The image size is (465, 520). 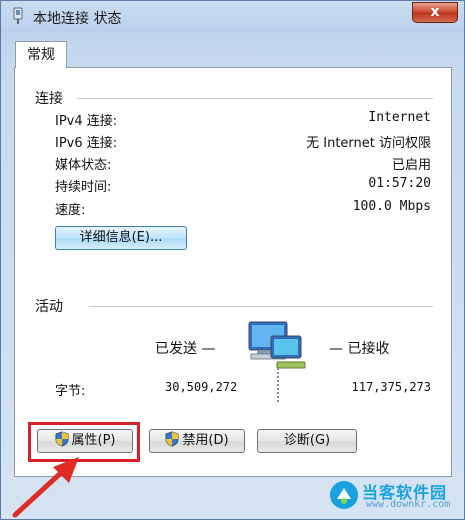 What do you see at coordinates (392, 495) in the screenshot?
I see `watermark: 当客软件园 www.downkr.com` at bounding box center [392, 495].